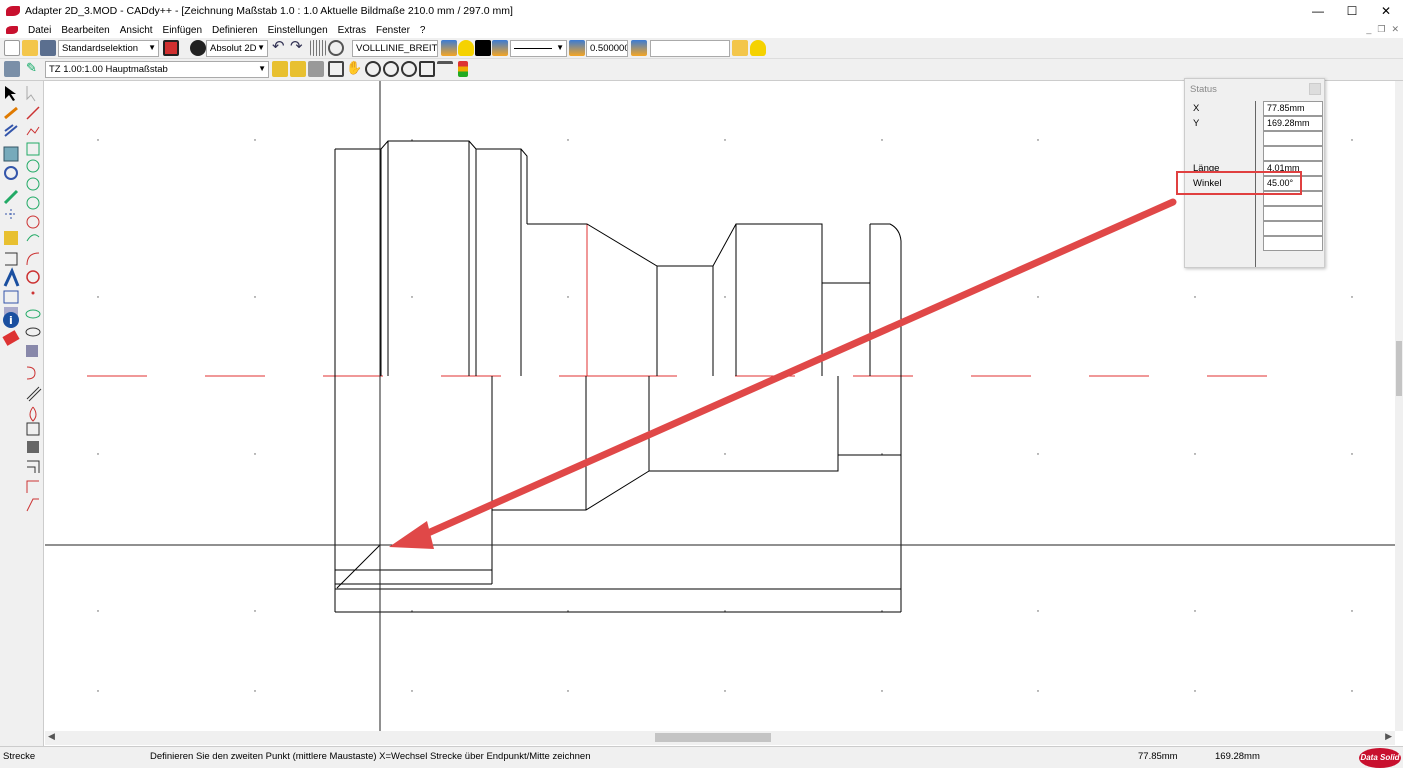 The width and height of the screenshot is (1403, 768). I want to click on vertical-scrollbar, so click(1399, 406).